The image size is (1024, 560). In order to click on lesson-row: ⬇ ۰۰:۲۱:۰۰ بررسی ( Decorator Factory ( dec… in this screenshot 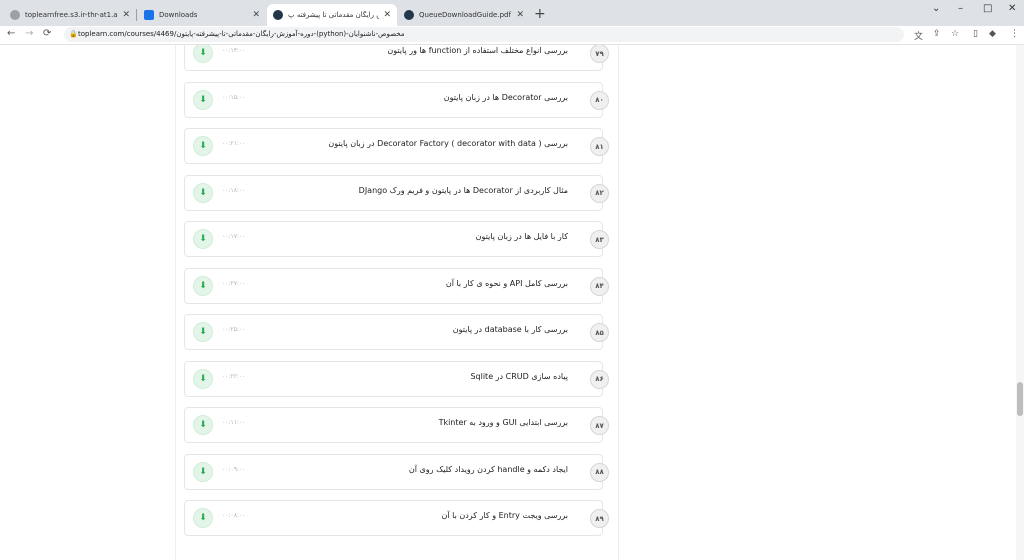, I will do `click(396, 146)`.